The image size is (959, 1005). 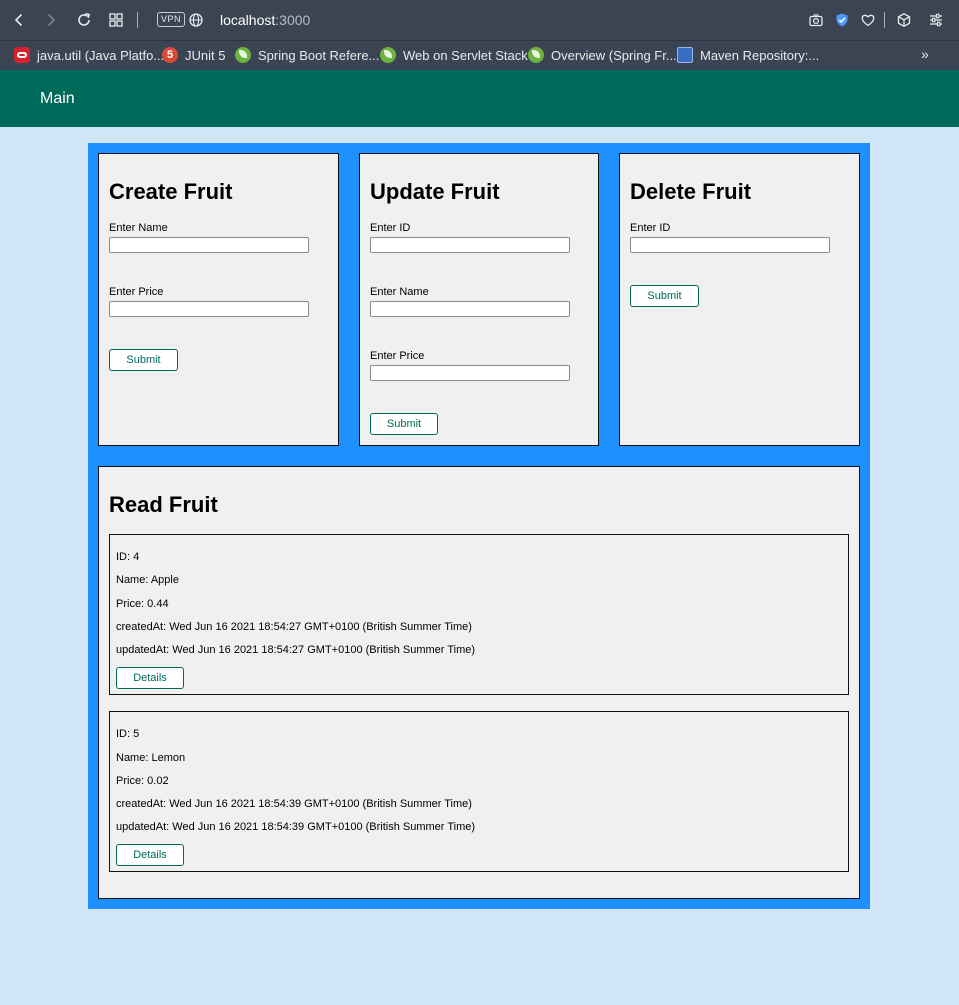 What do you see at coordinates (205, 55) in the screenshot?
I see `bookmark-label: JUnit 5` at bounding box center [205, 55].